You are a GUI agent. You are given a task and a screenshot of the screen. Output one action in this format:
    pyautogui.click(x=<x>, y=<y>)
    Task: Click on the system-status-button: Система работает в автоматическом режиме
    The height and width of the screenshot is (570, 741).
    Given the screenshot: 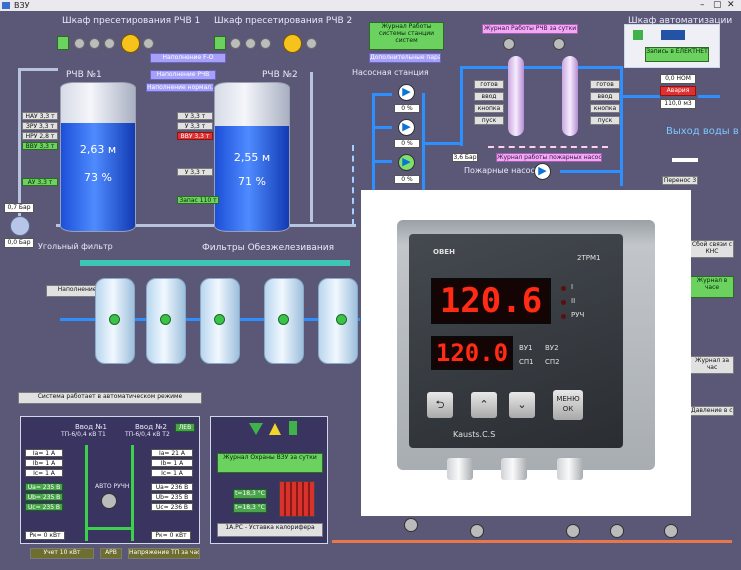 What is the action you would take?
    pyautogui.click(x=110, y=398)
    